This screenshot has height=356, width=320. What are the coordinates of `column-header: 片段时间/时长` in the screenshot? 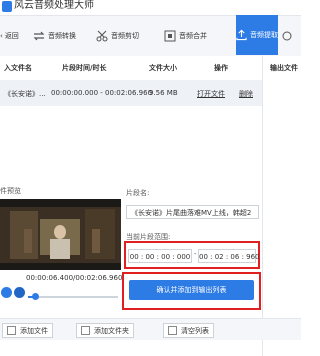 It's located at (84, 68).